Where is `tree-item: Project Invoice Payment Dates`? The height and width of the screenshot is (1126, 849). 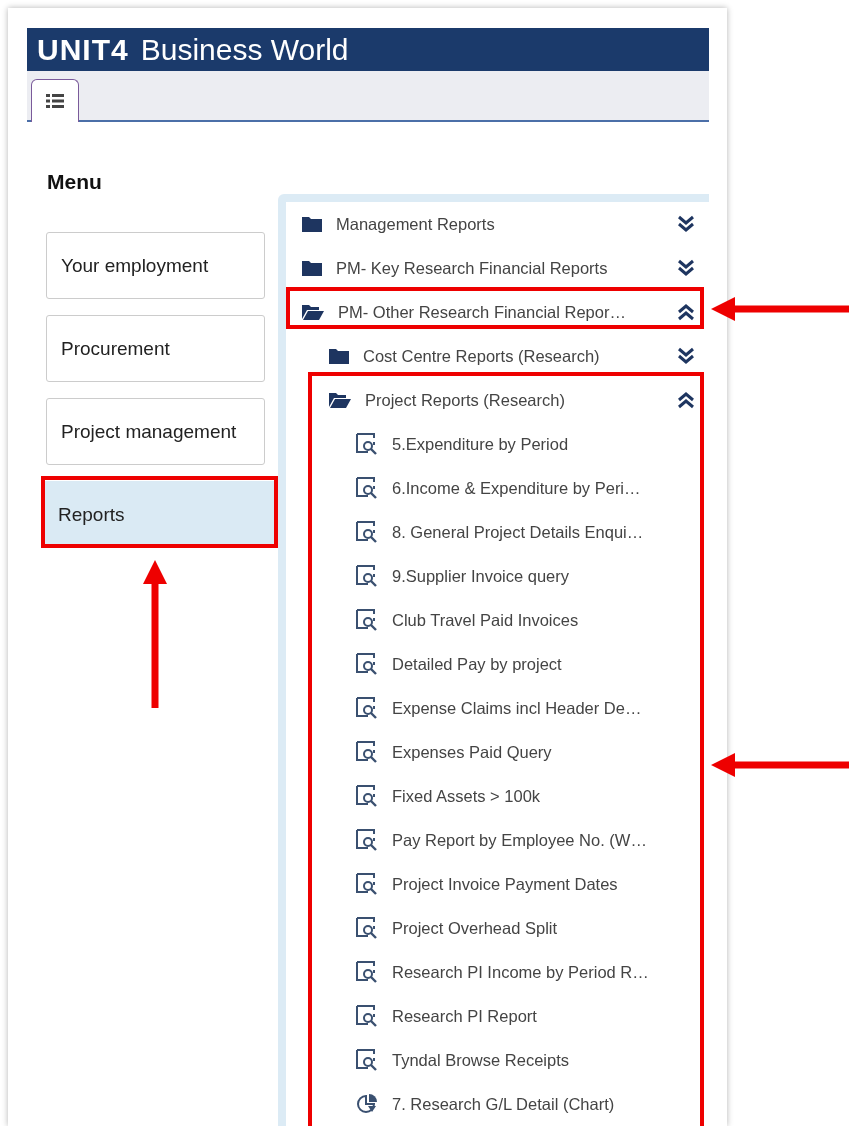 tree-item: Project Invoice Payment Dates is located at coordinates (497, 884).